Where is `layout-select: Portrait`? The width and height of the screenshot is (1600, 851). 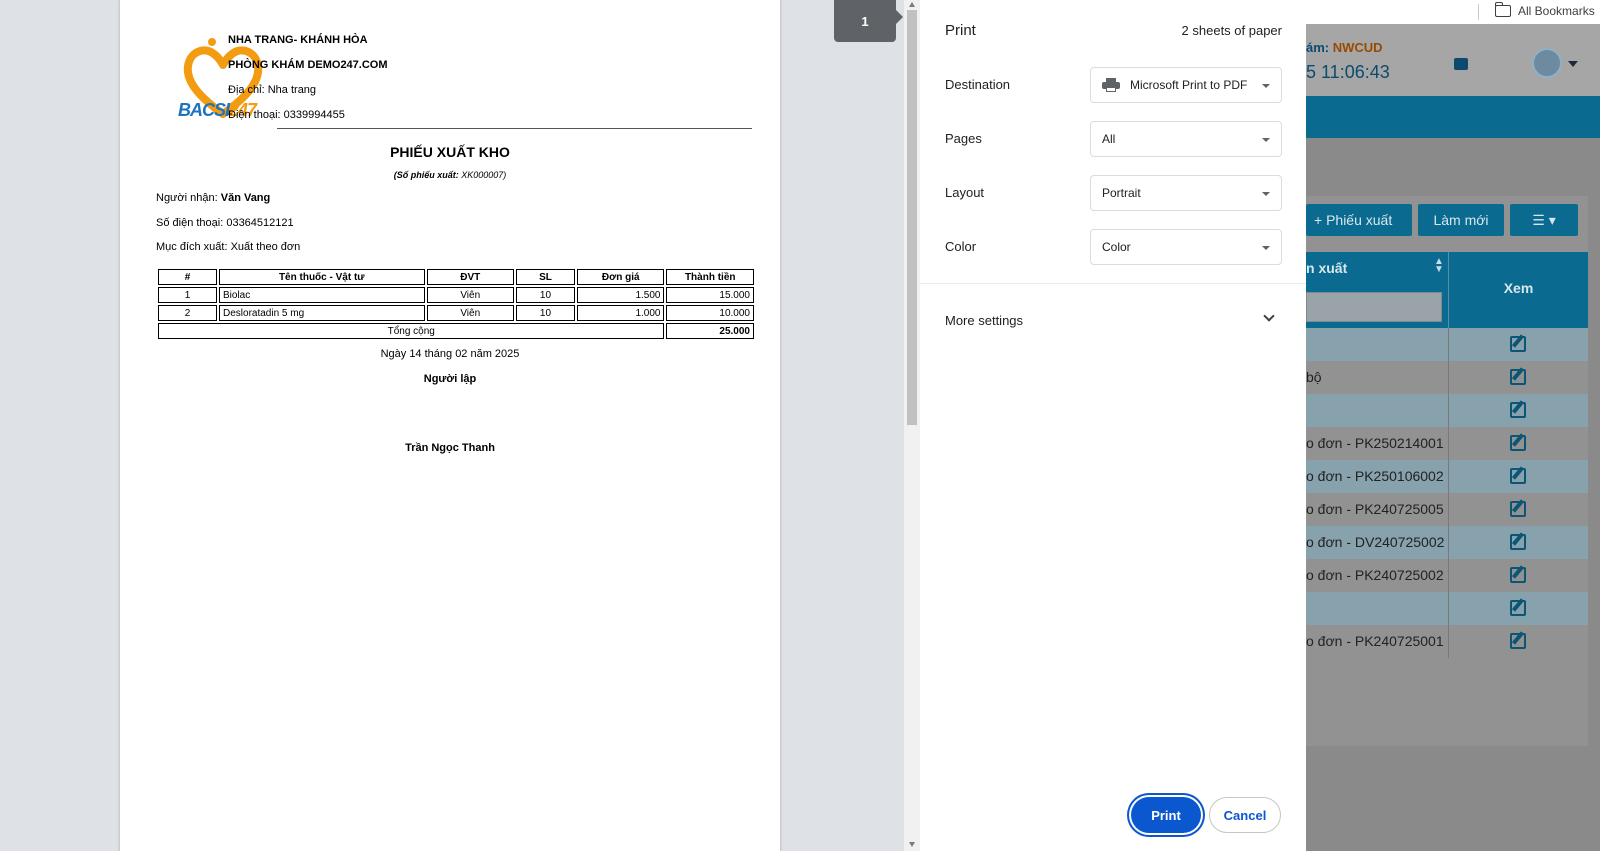 layout-select: Portrait is located at coordinates (1186, 193).